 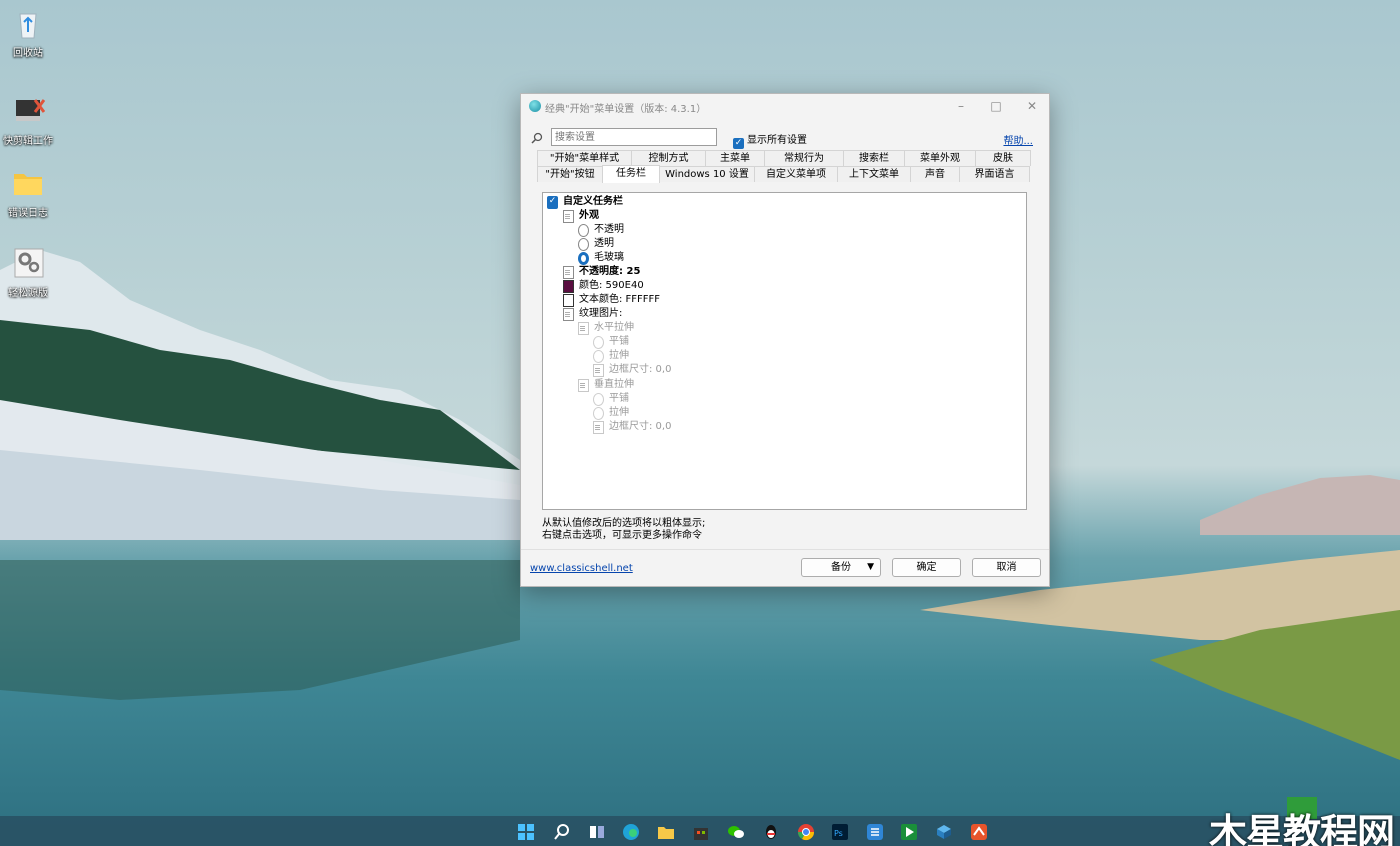 What do you see at coordinates (804, 158) in the screenshot?
I see `tab-general-behavior: 常规行为` at bounding box center [804, 158].